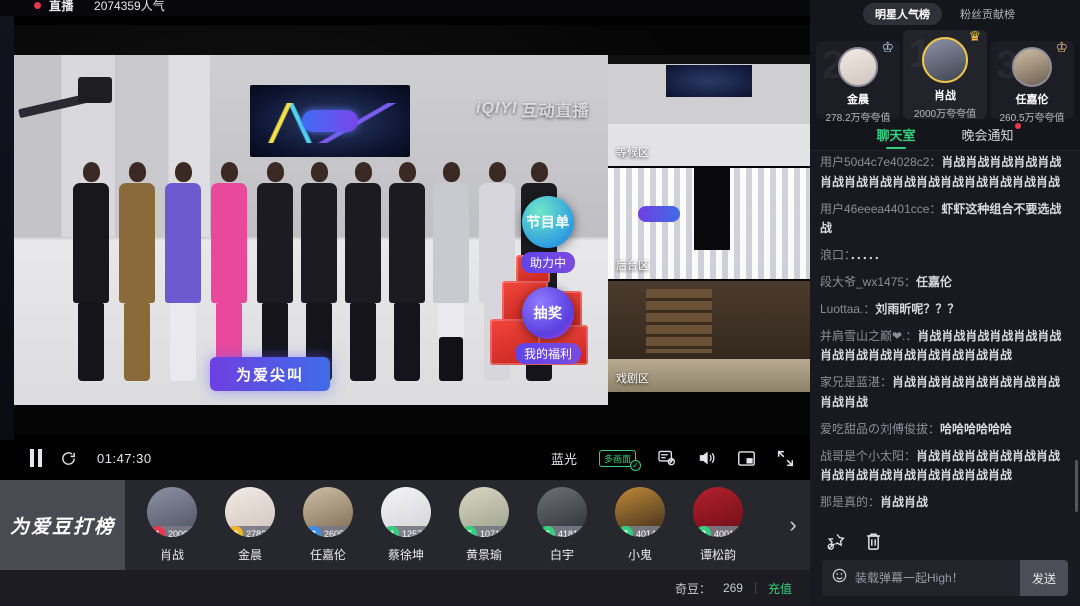 This screenshot has width=1080, height=606. Describe the element at coordinates (692, 588) in the screenshot. I see `coin-label: 奇豆：` at that location.